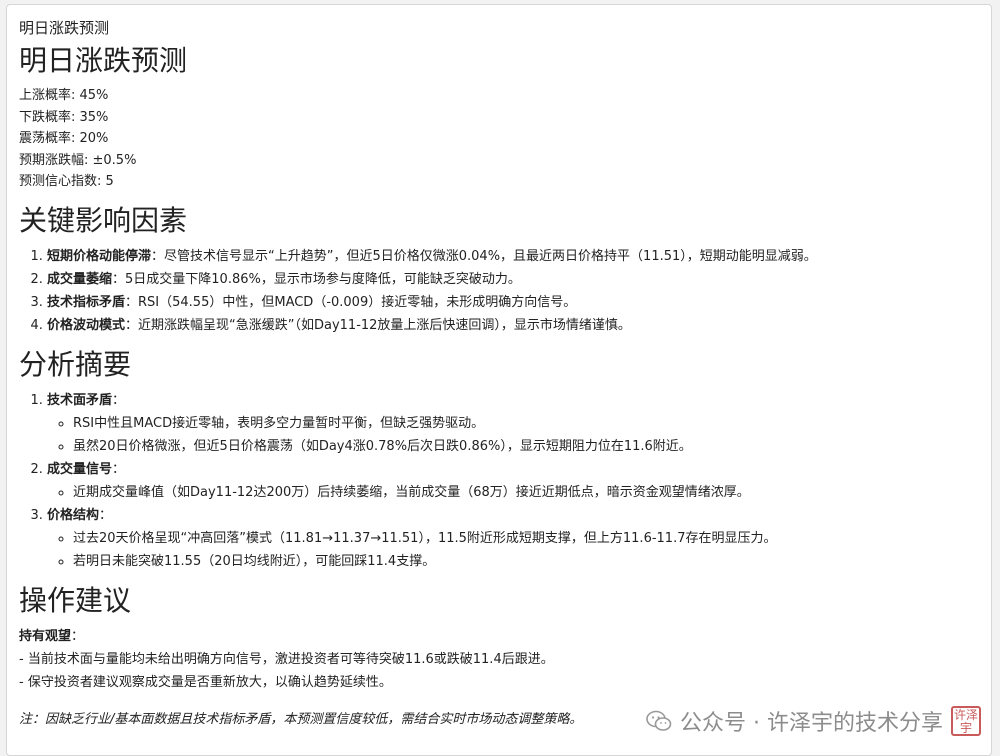 The image size is (1000, 756). What do you see at coordinates (659, 721) in the screenshot?
I see `wechat-icon` at bounding box center [659, 721].